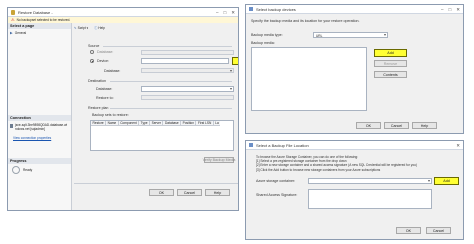 This screenshot has height=244, width=474. Describe the element at coordinates (172, 123) in the screenshot. I see `column-header: Database` at that location.